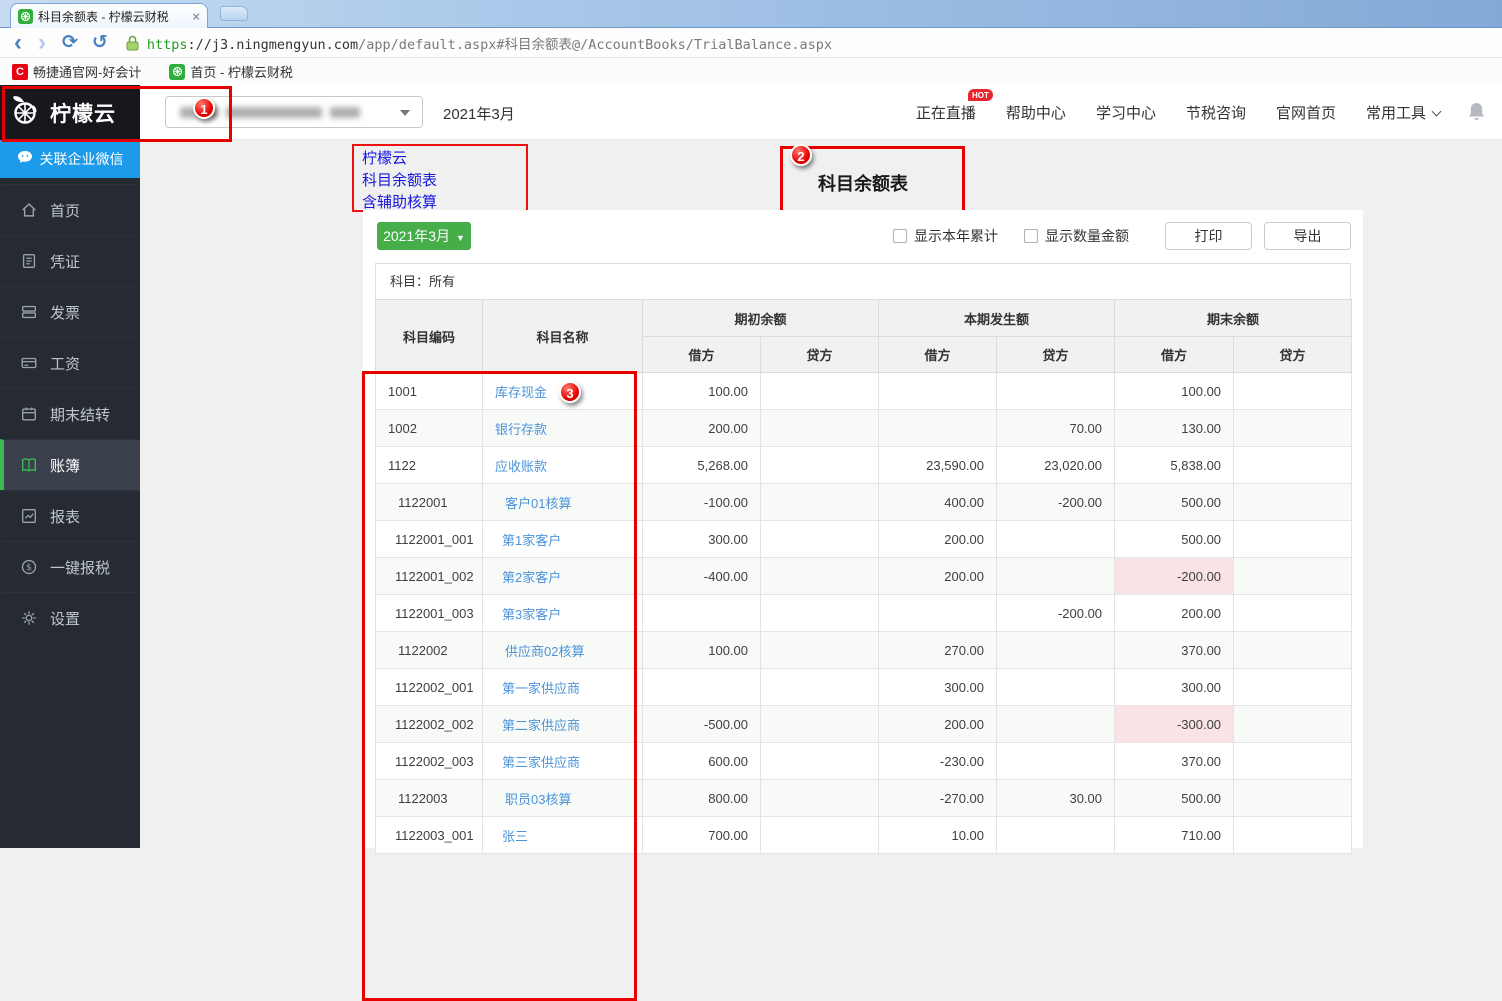 Image resolution: width=1502 pixels, height=1001 pixels. I want to click on account-code-cell: 1122, so click(429, 465).